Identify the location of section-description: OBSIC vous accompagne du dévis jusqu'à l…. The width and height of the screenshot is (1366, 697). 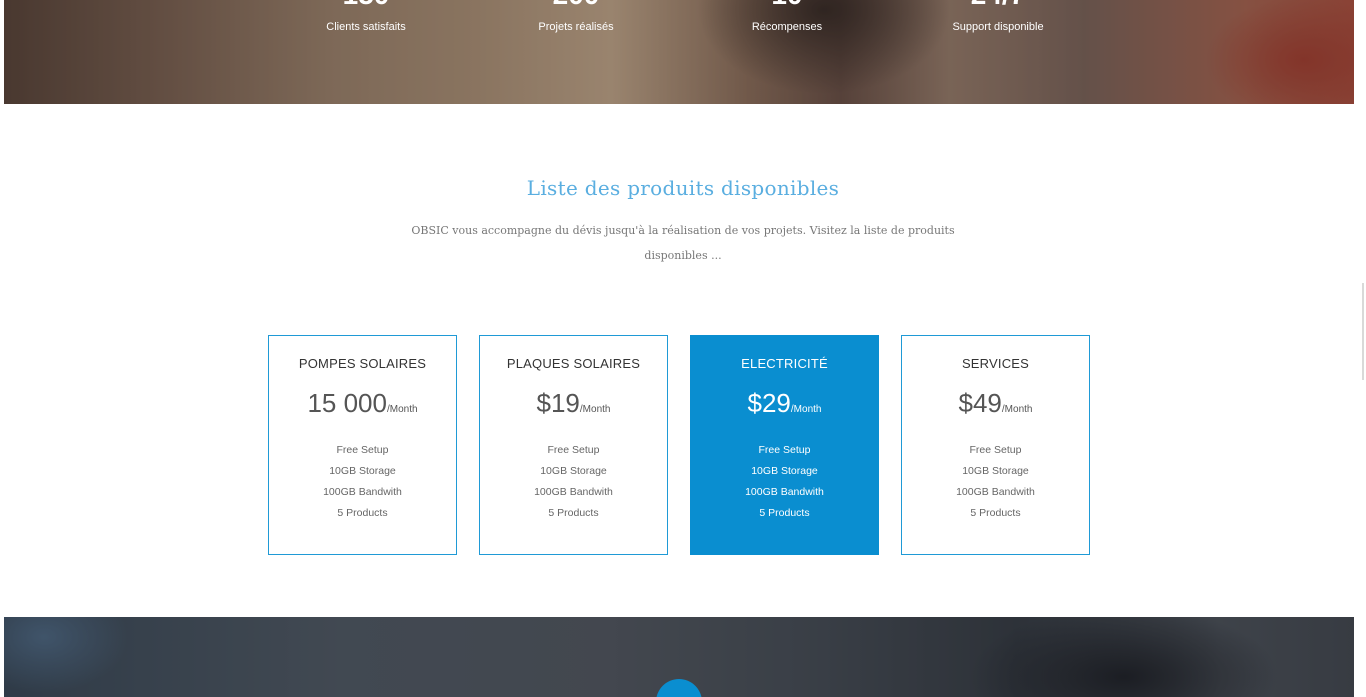
(683, 243).